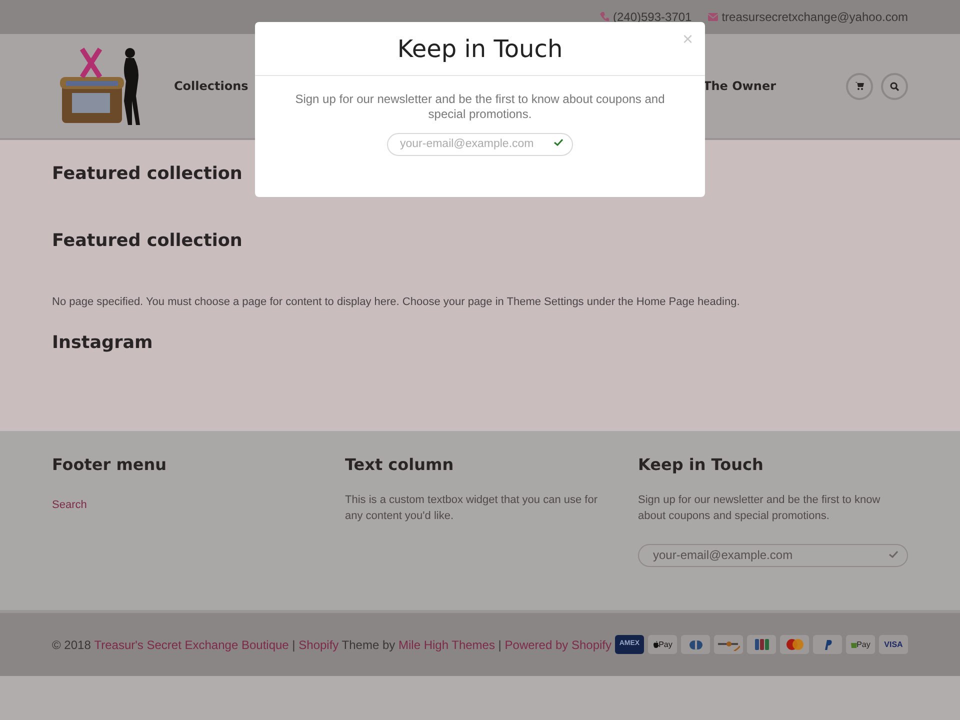 This screenshot has width=960, height=720. Describe the element at coordinates (72, 645) in the screenshot. I see `footer-text: © 2018` at that location.